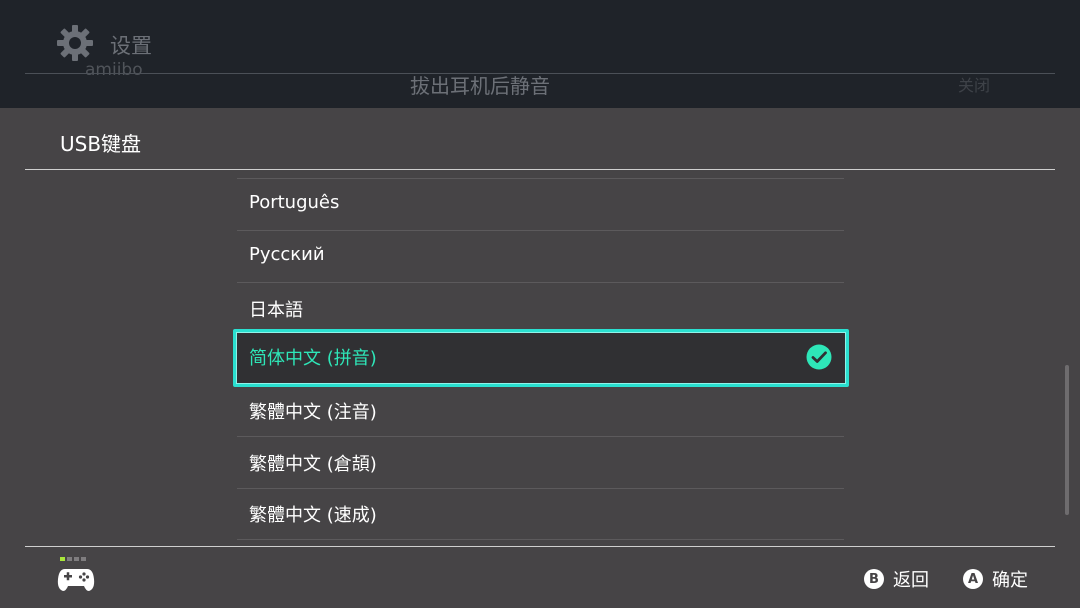  Describe the element at coordinates (1067, 440) in the screenshot. I see `scrollbar` at that location.